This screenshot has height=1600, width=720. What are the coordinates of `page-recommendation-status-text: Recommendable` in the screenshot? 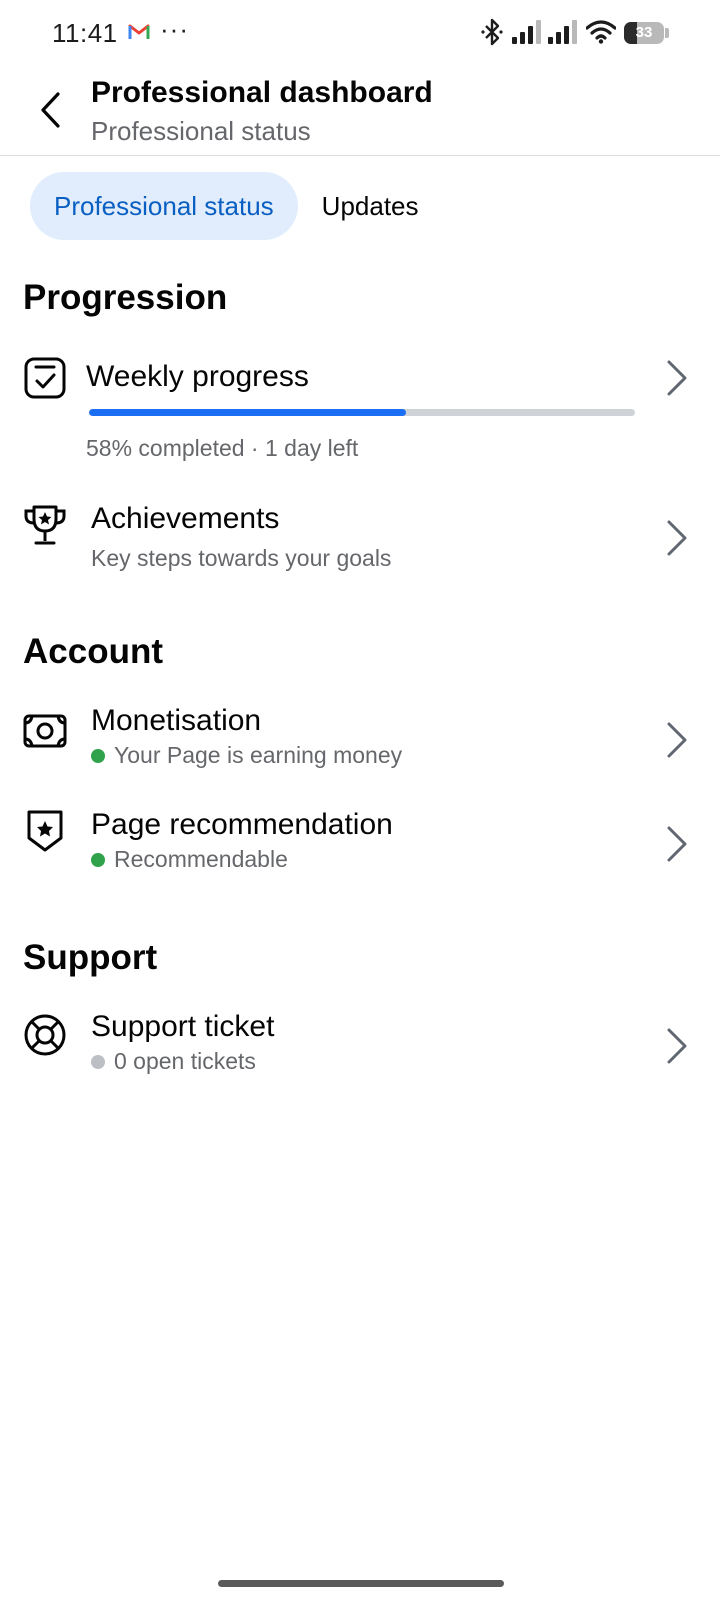 It's located at (201, 859).